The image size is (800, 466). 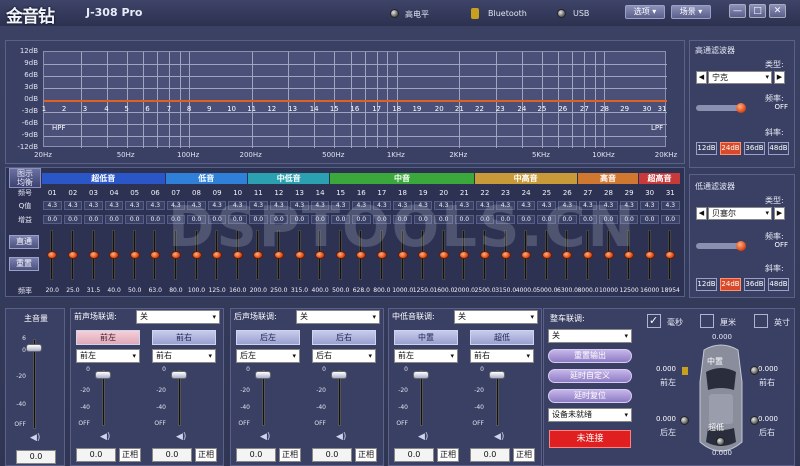 I want to click on graphic-eq-label: 图示 均衡, so click(x=25, y=178).